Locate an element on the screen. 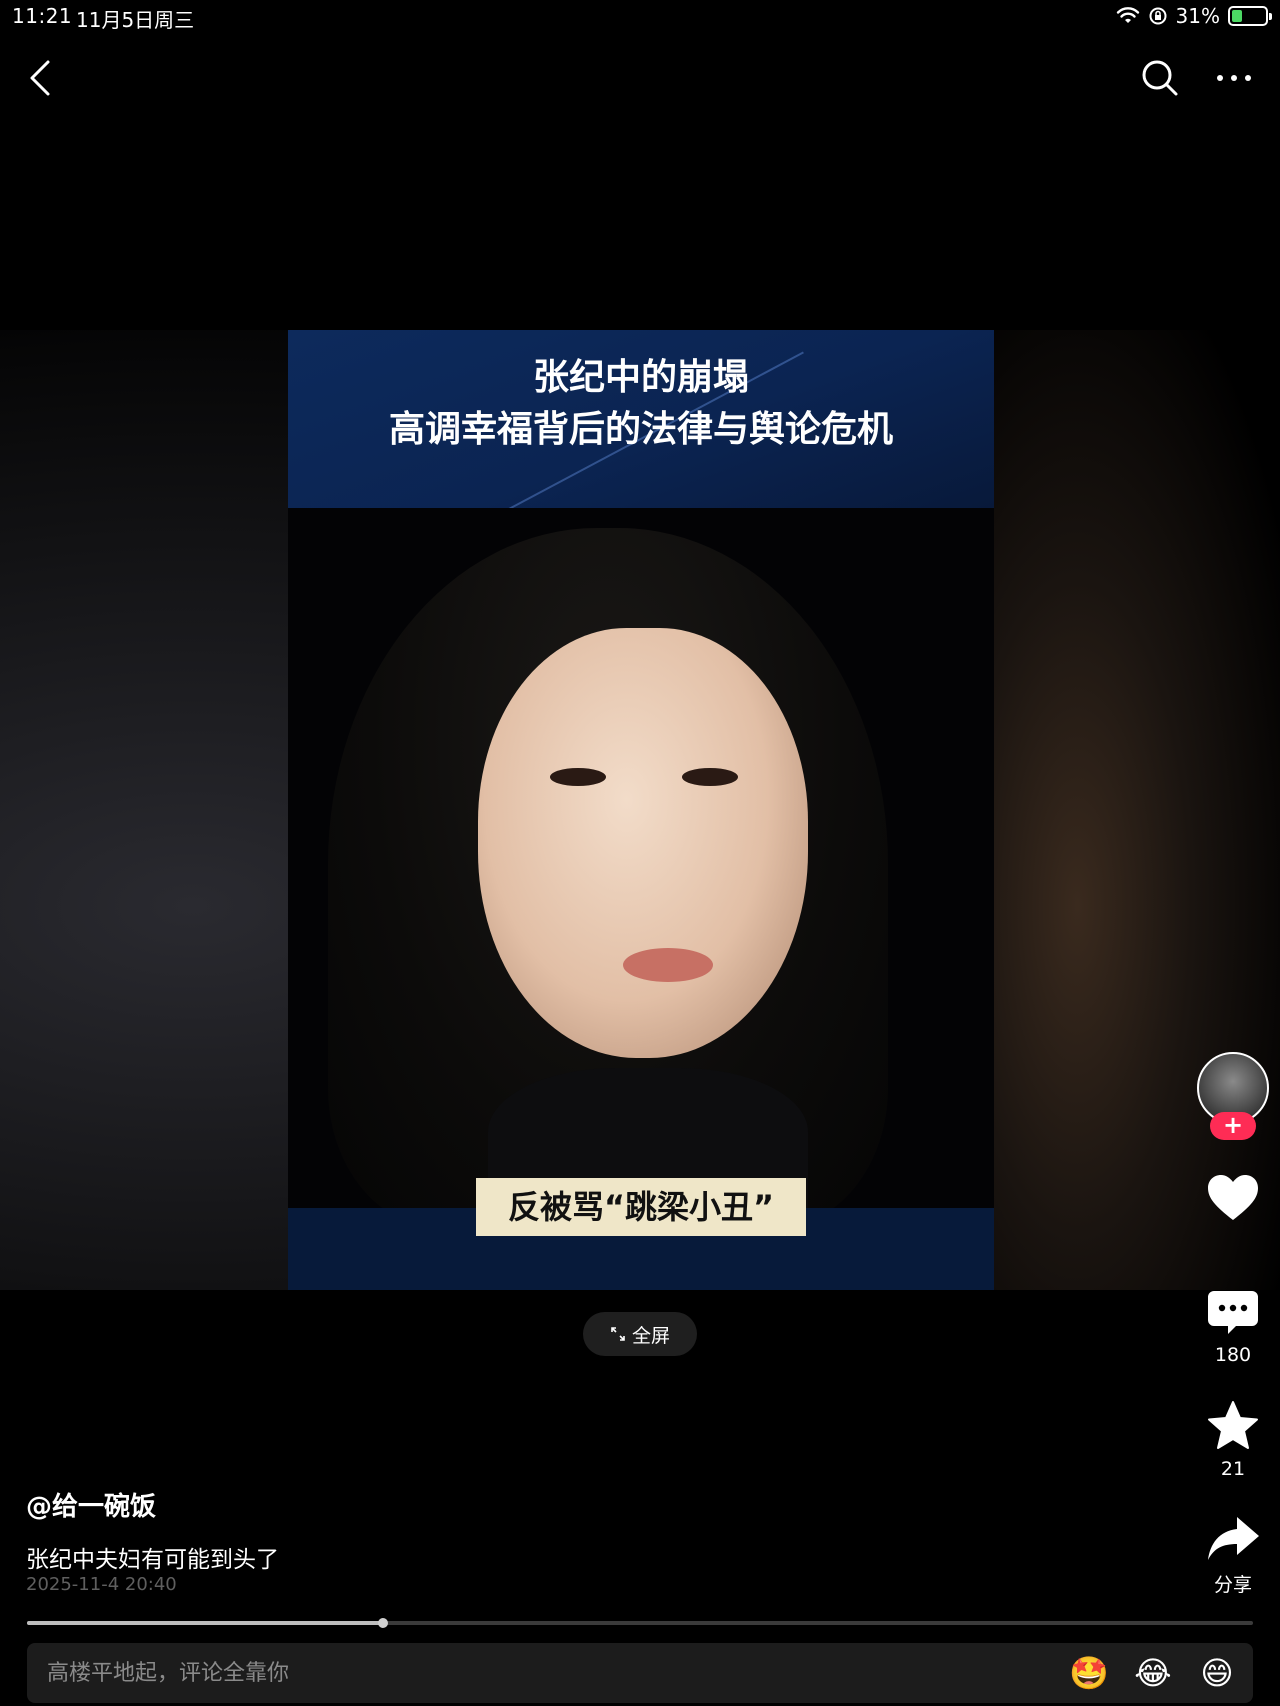 The image size is (1280, 1706). search-button is located at coordinates (1160, 78).